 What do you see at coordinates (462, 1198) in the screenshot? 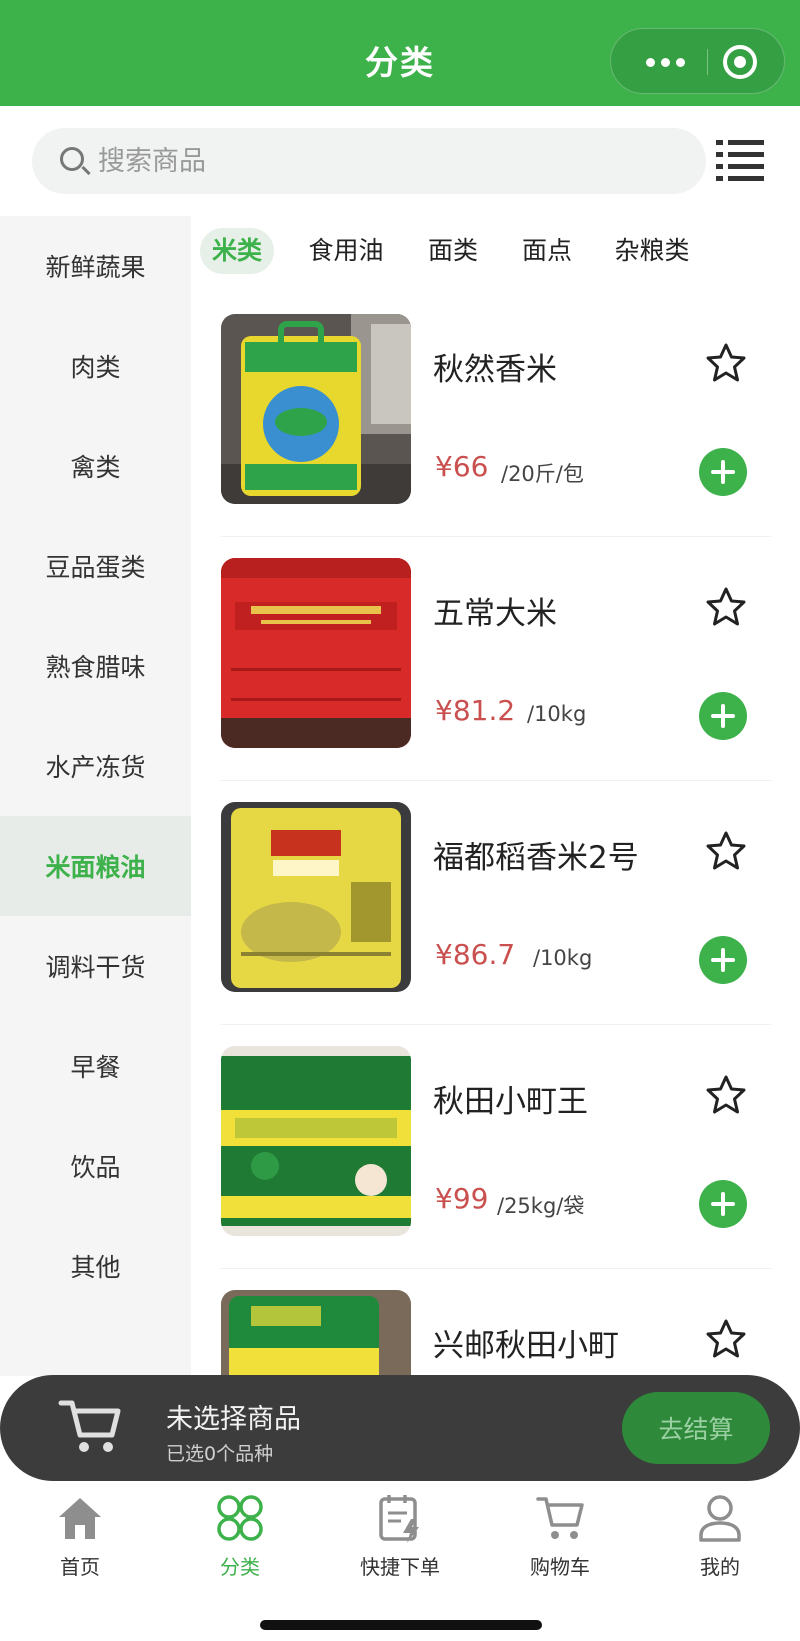
I see `product-price: ¥99` at bounding box center [462, 1198].